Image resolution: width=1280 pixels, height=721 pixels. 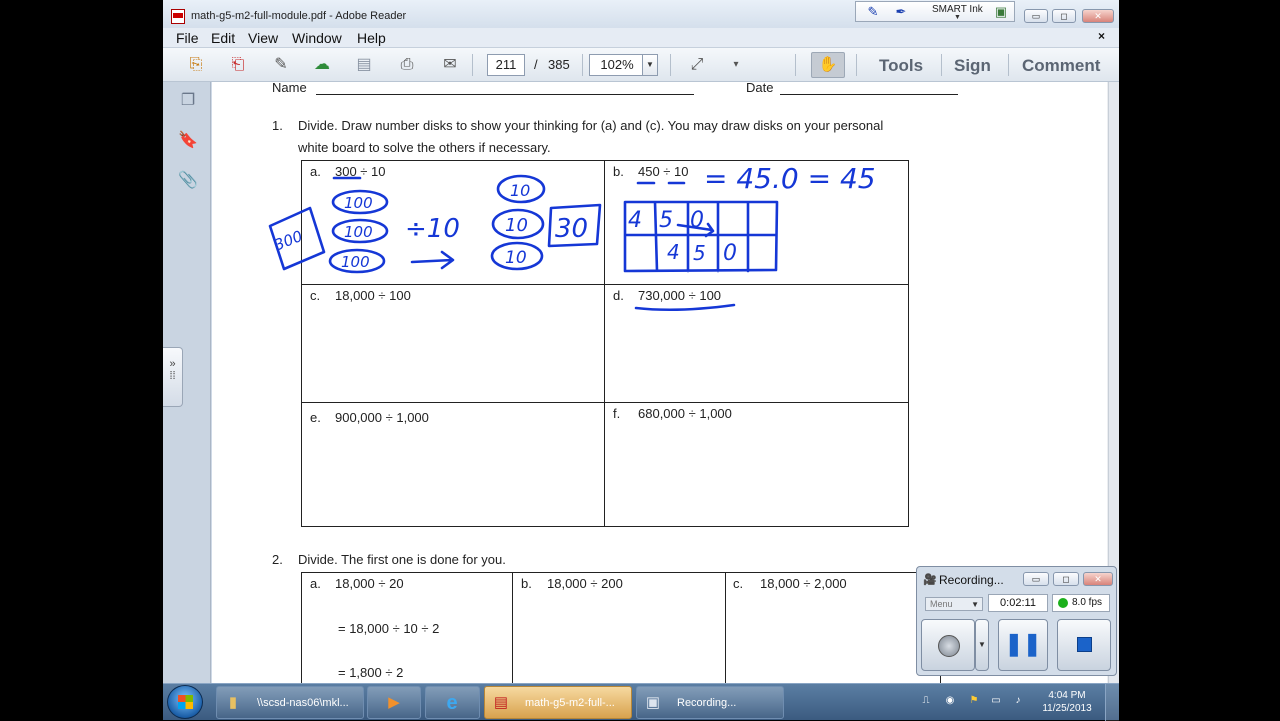 What do you see at coordinates (1018, 603) in the screenshot?
I see `recording-time: 0:02:11` at bounding box center [1018, 603].